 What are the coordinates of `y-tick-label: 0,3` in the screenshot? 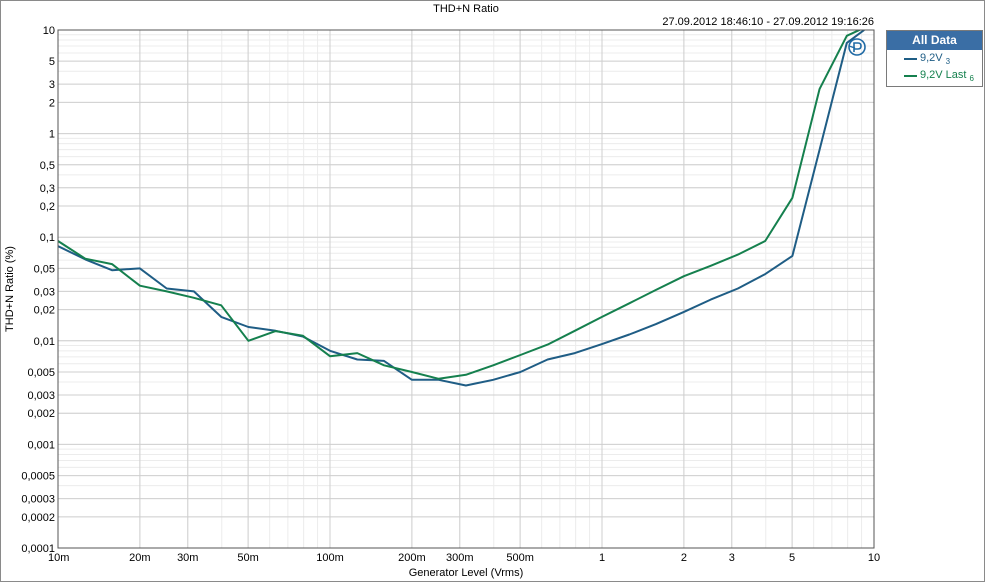 It's located at (47, 189).